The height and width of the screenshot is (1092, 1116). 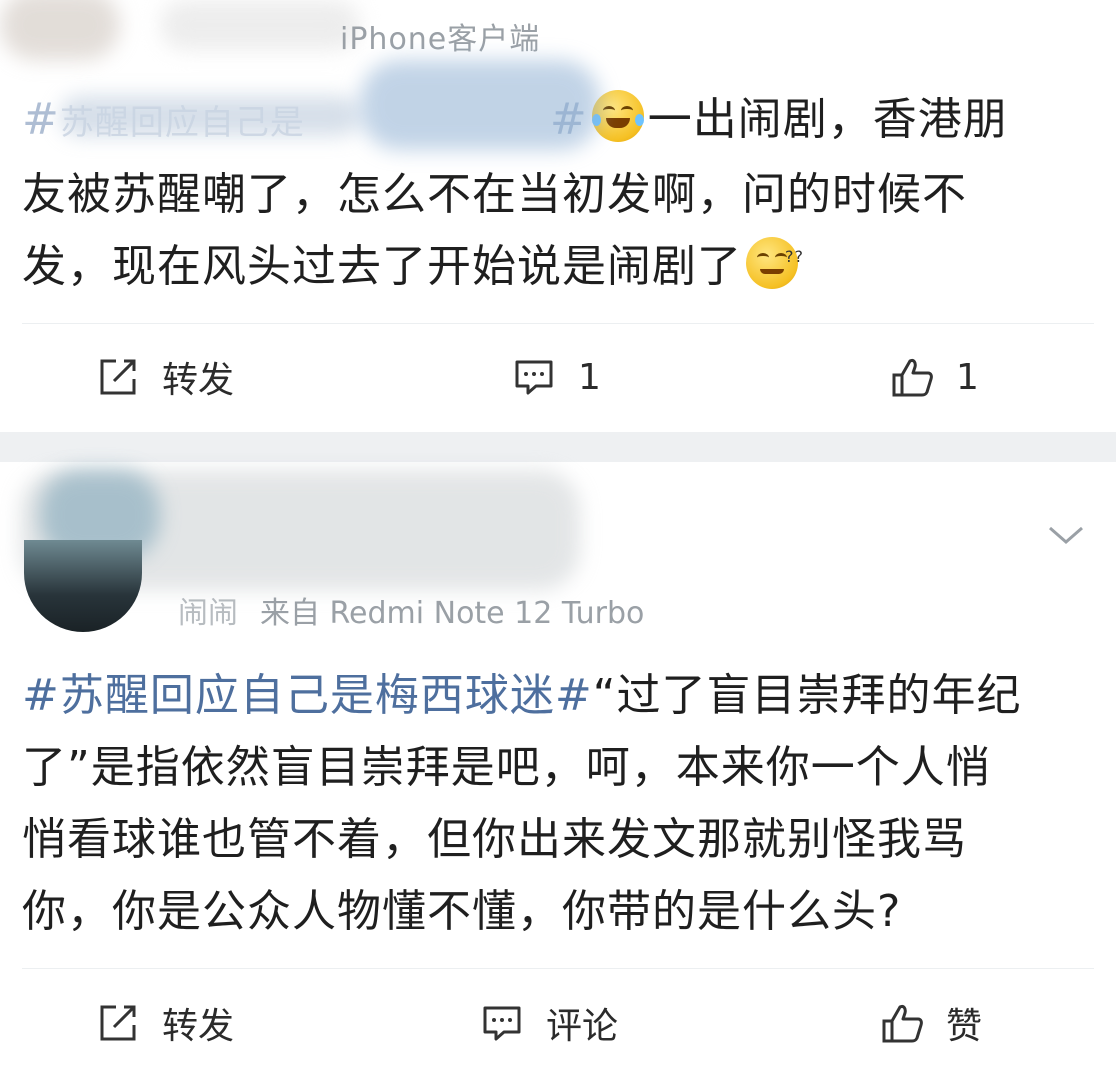 I want to click on post-text-line3: 发，现在风头过去了开始说是闹剧了, so click(x=382, y=266).